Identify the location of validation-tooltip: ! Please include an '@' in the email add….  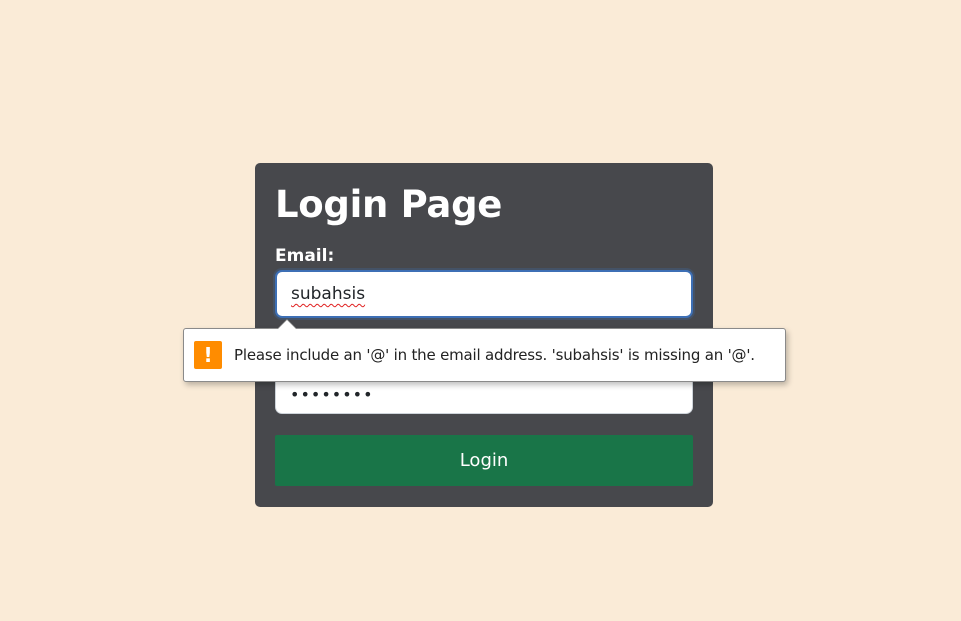
(484, 350).